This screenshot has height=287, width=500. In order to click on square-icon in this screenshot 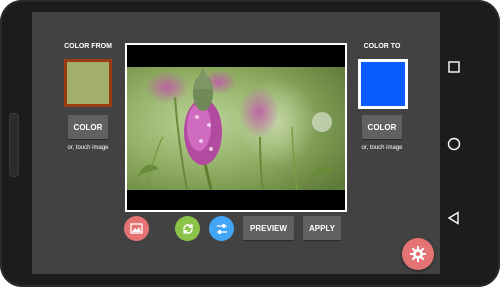, I will do `click(454, 67)`.